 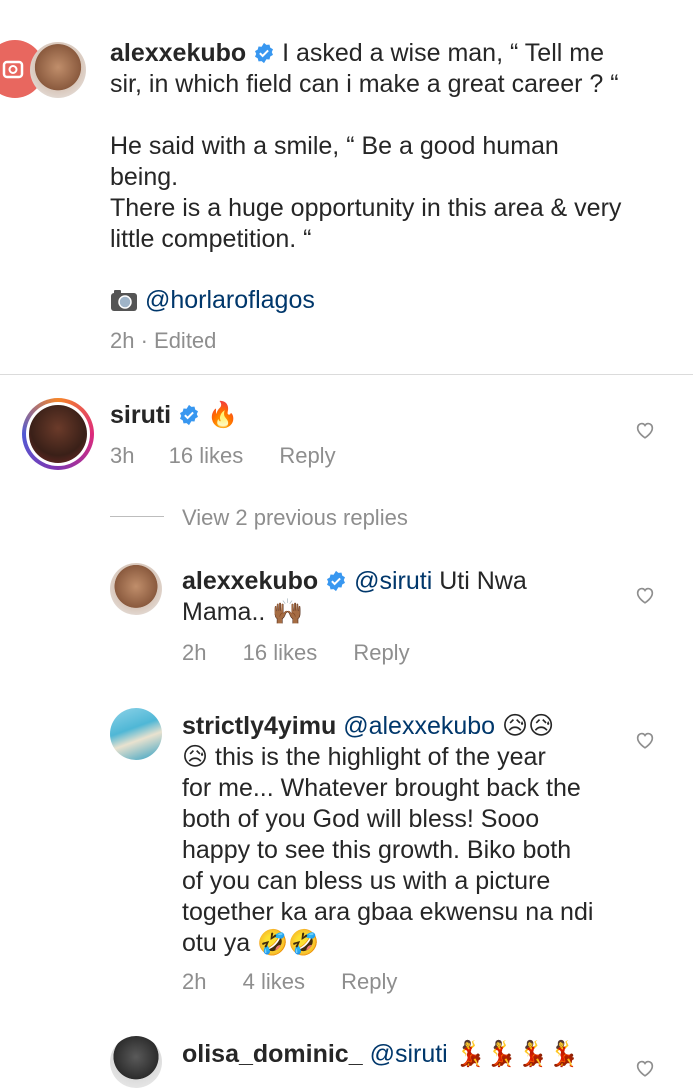 I want to click on caption-line-4: being., so click(x=144, y=177).